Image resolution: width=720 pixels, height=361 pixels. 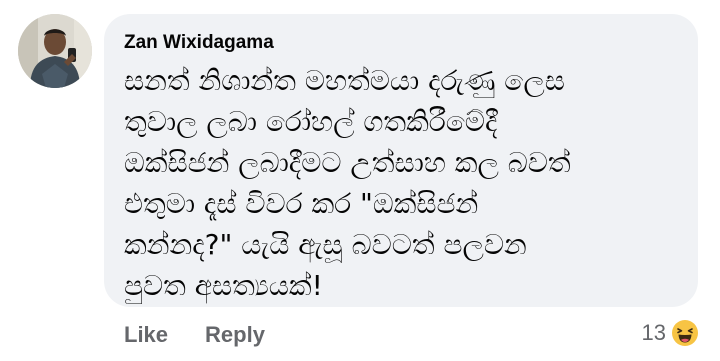 What do you see at coordinates (347, 162) in the screenshot?
I see `comment-line: ඔක්සිජන් ලබාදීමට උත්සාහ කල බවත්` at bounding box center [347, 162].